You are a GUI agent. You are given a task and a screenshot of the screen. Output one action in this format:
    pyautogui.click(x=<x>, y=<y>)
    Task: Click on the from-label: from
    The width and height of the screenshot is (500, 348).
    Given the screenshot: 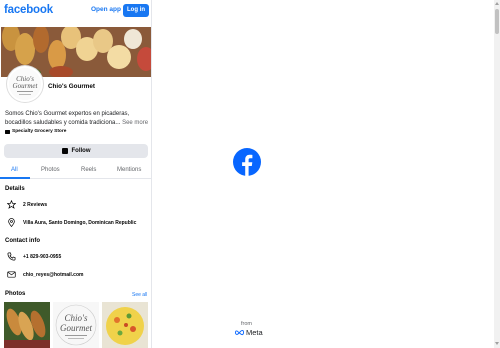 What is the action you would take?
    pyautogui.click(x=246, y=324)
    